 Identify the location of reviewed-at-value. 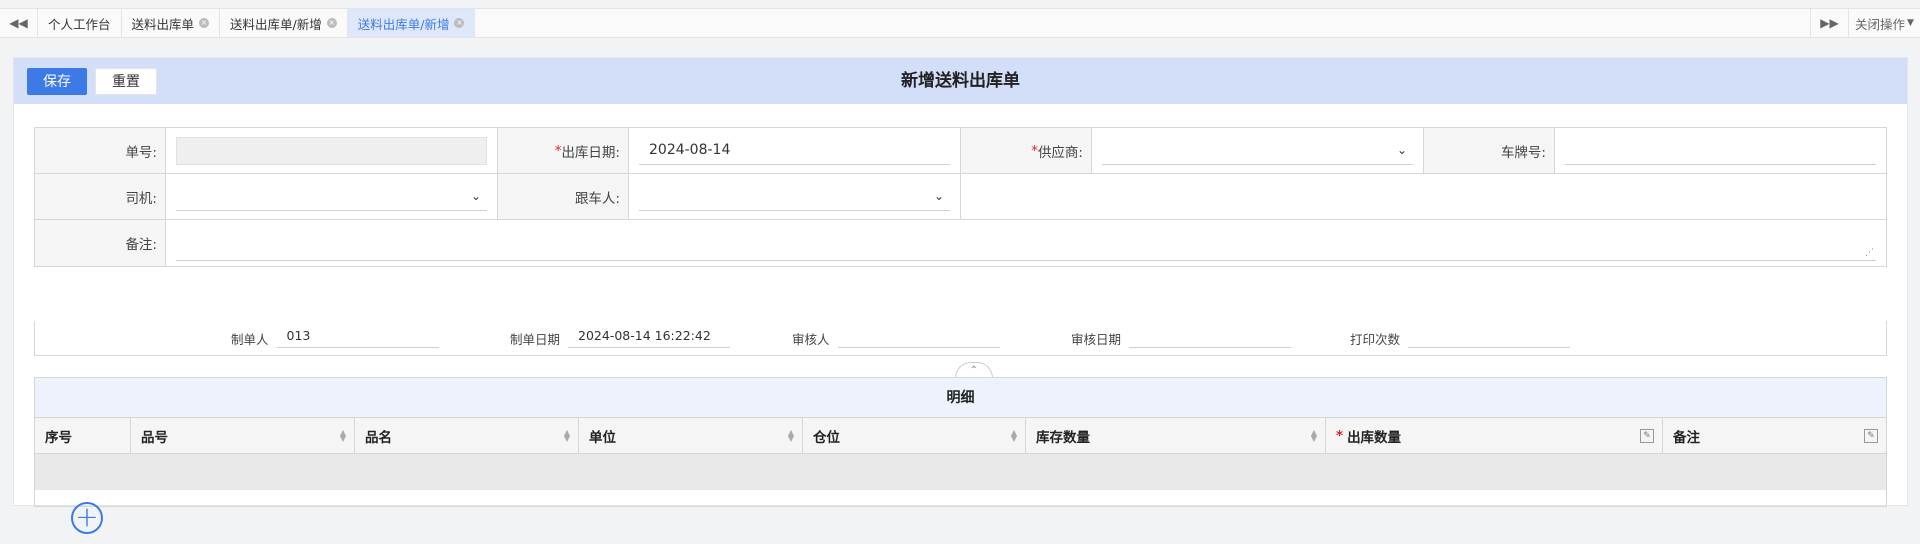
(1210, 338).